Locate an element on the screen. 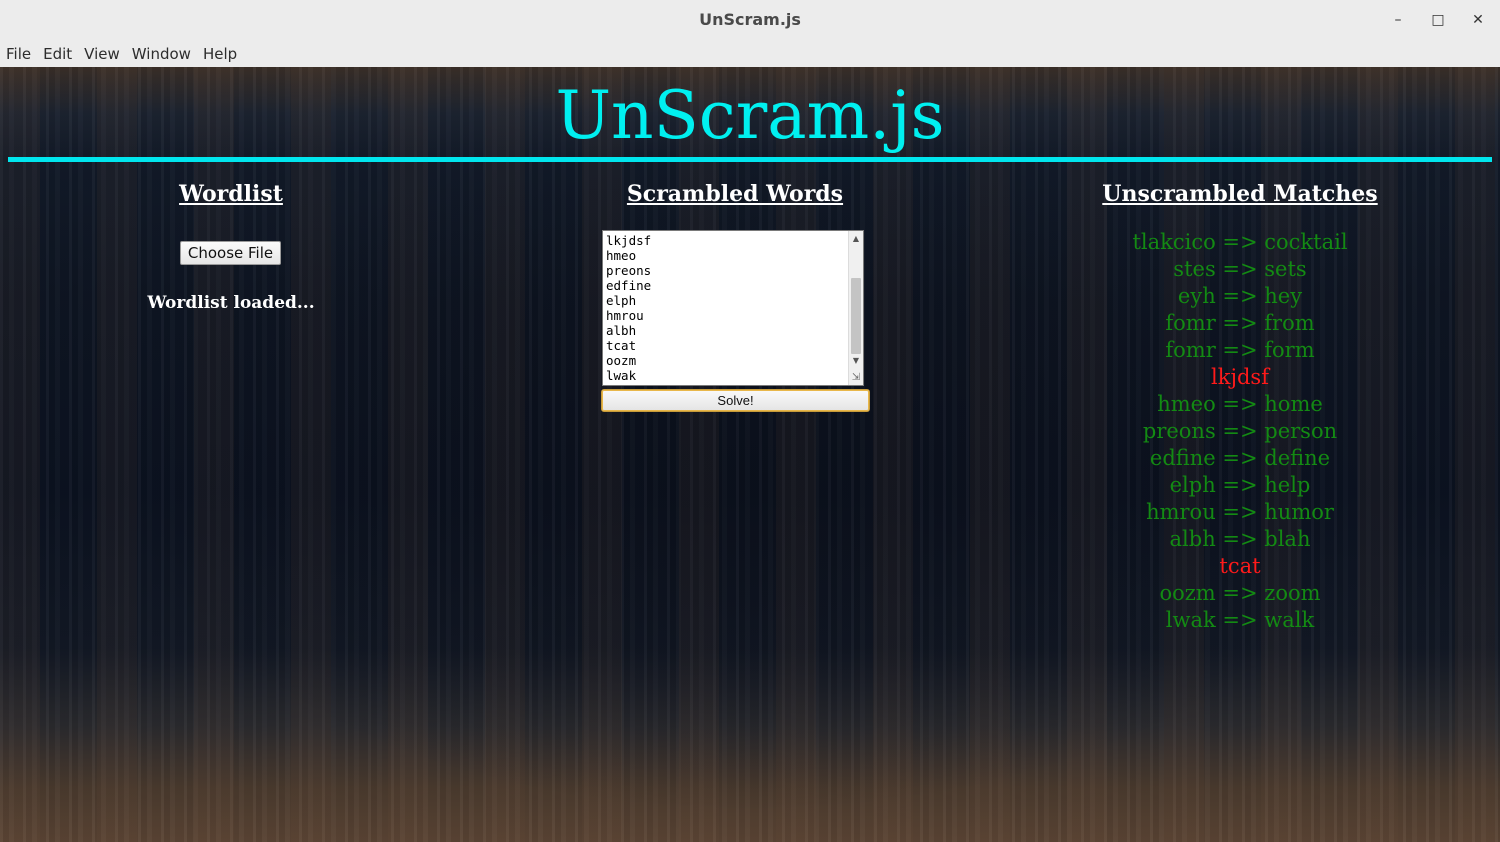 The height and width of the screenshot is (842, 1500). match-result: albh => blah is located at coordinates (1240, 539).